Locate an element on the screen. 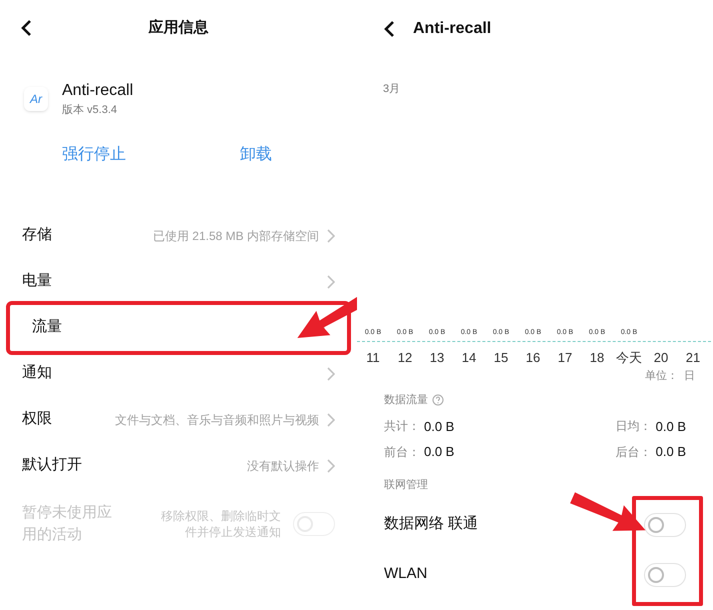 The height and width of the screenshot is (610, 713). row-label: 暂停未使用应用的活动 is located at coordinates (67, 523).